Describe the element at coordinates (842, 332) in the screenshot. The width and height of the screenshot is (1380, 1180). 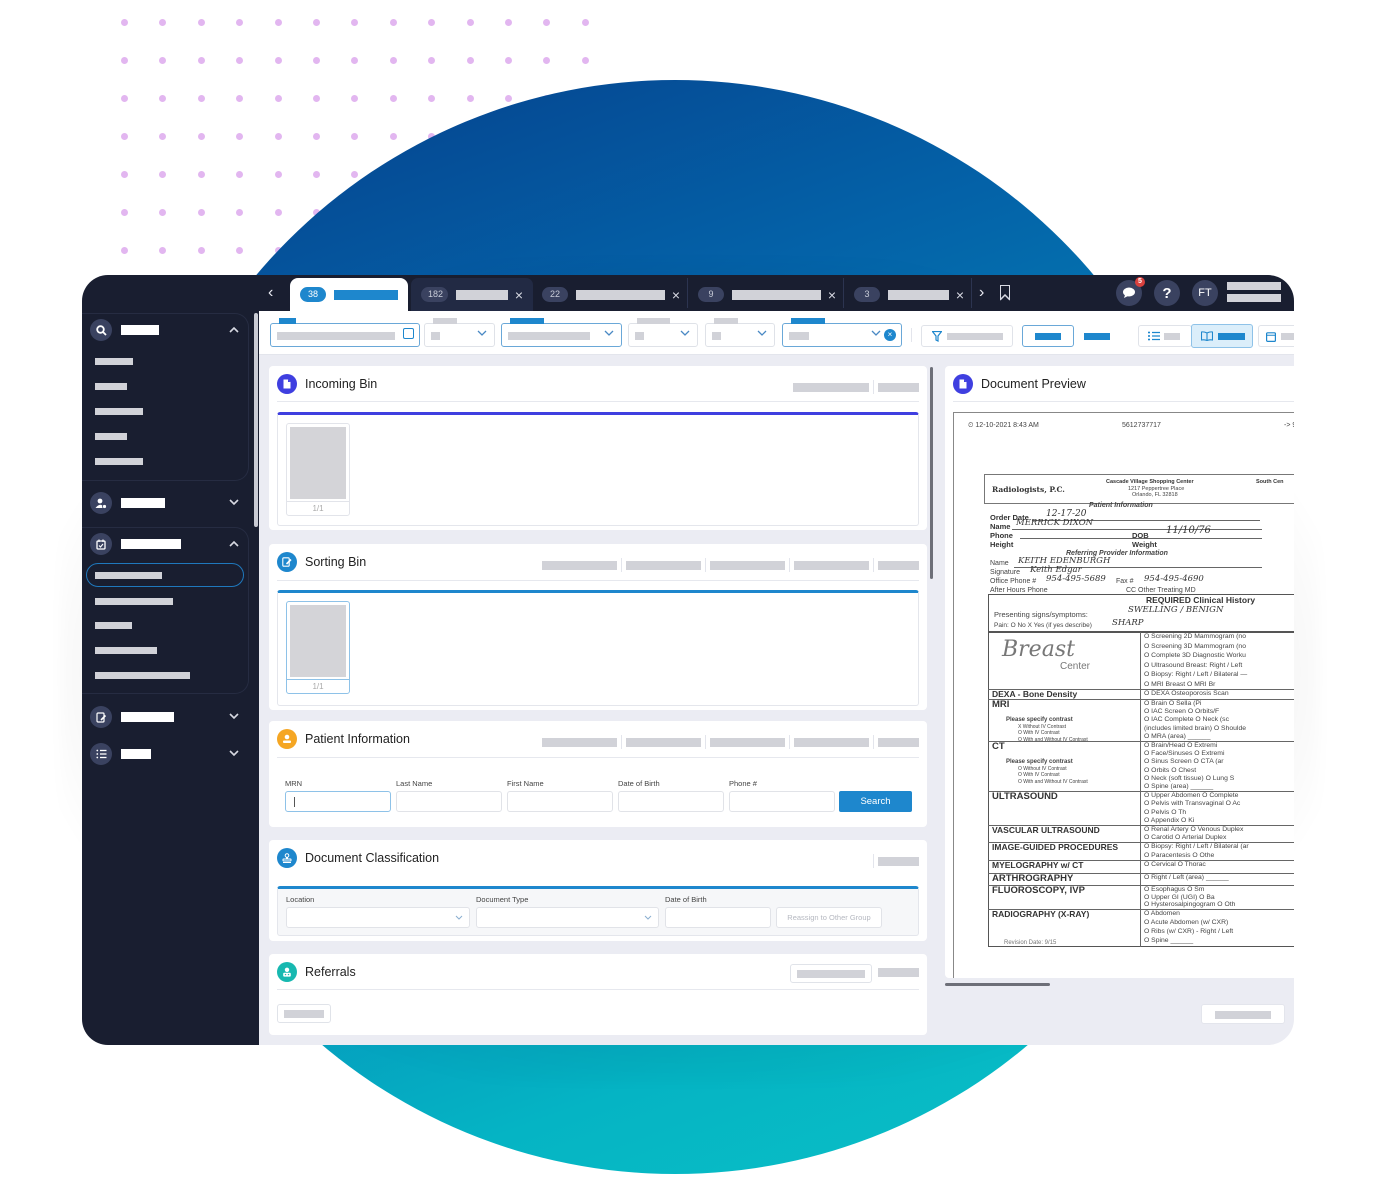
I see `filter-dropdown-5: ×` at that location.